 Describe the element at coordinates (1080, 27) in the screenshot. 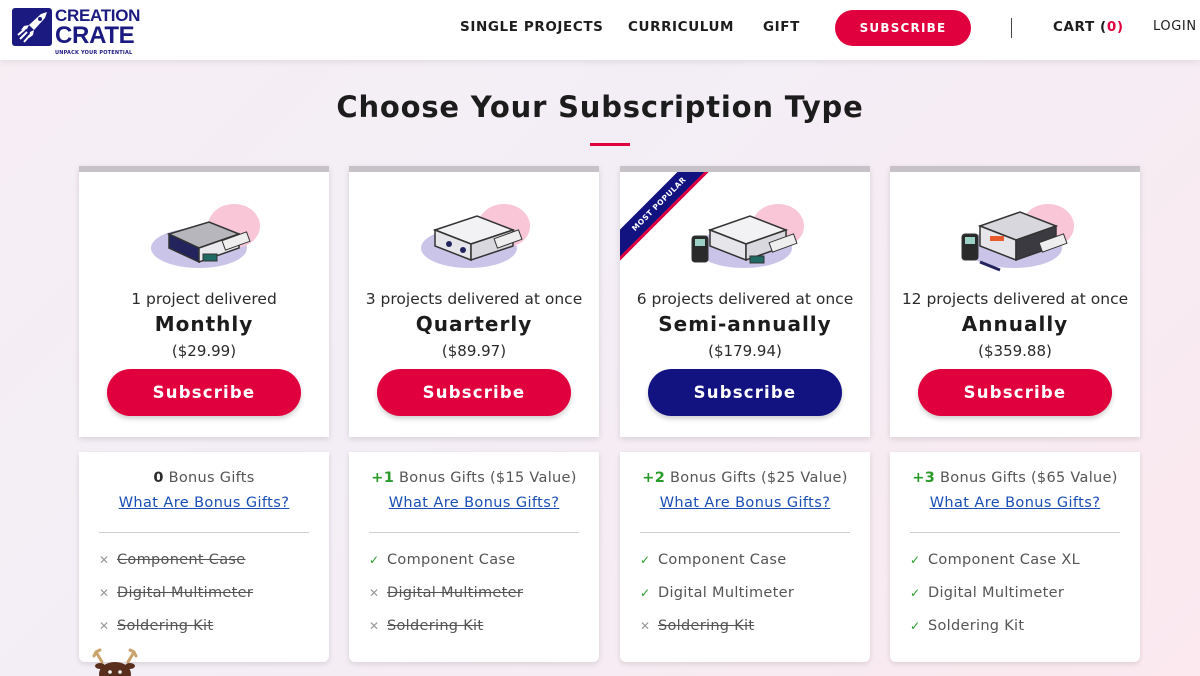

I see `cart-label: CART (` at that location.